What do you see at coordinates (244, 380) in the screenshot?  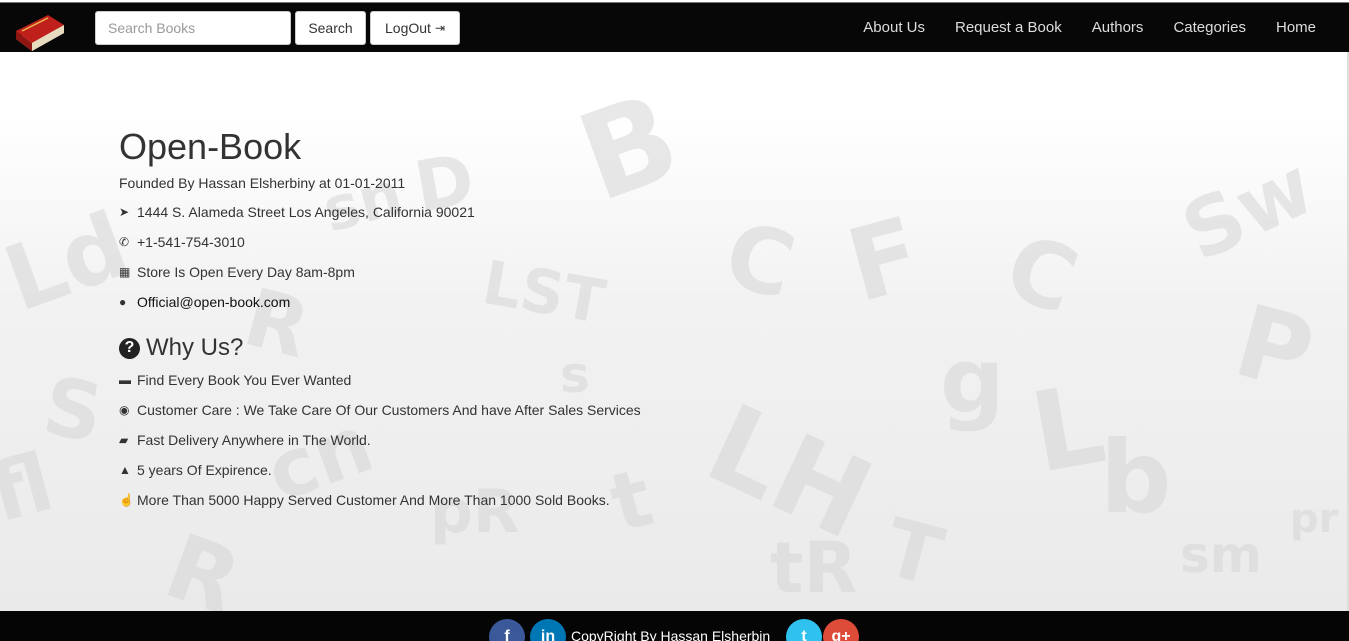 I see `why-item-text: Find Every Book You Ever Wanted` at bounding box center [244, 380].